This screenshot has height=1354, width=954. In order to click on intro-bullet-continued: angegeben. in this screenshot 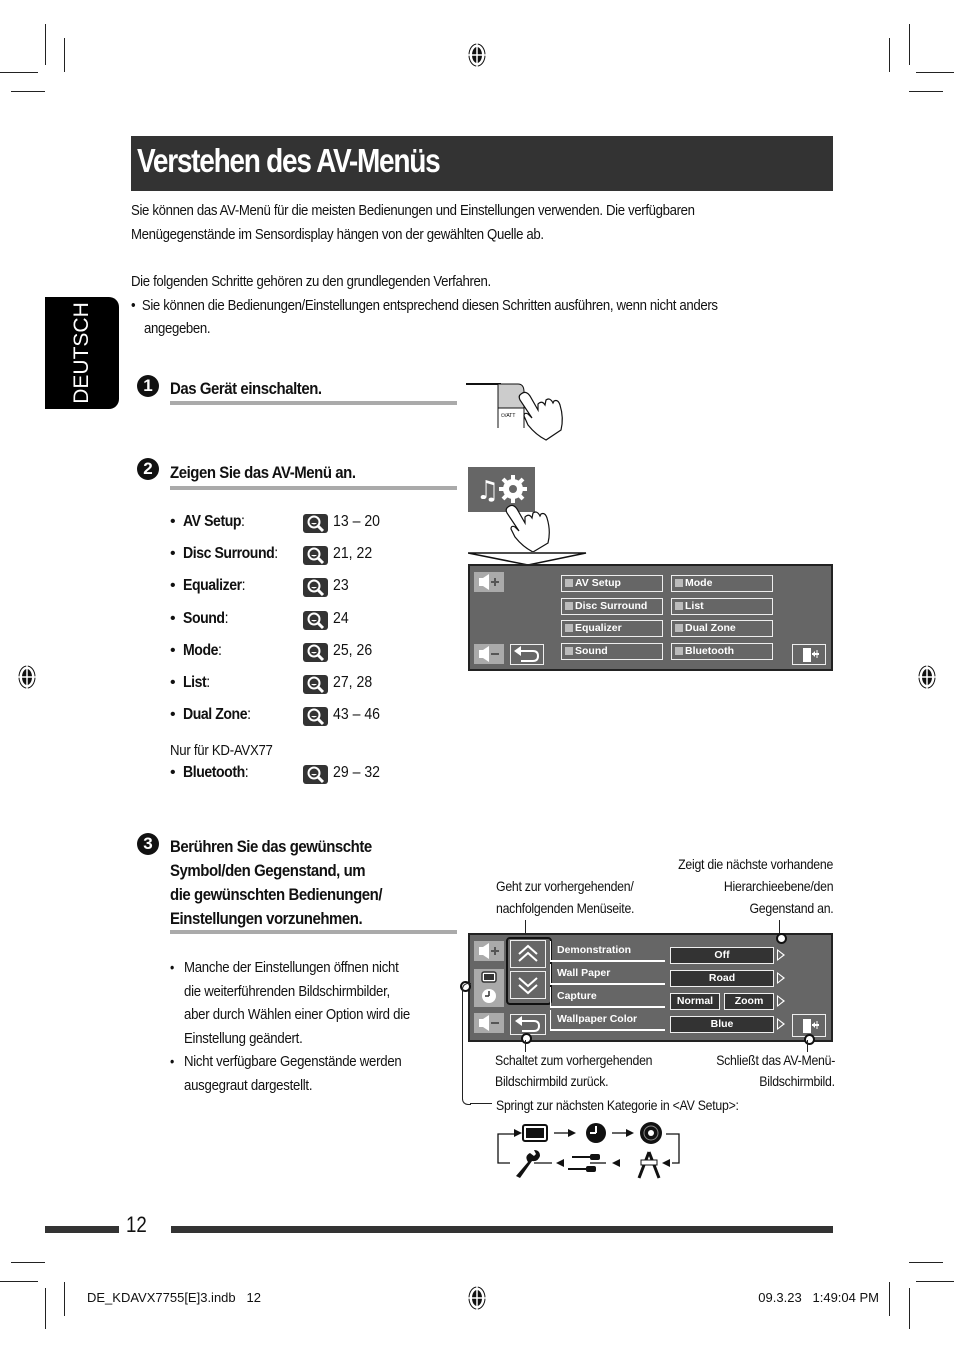, I will do `click(177, 328)`.